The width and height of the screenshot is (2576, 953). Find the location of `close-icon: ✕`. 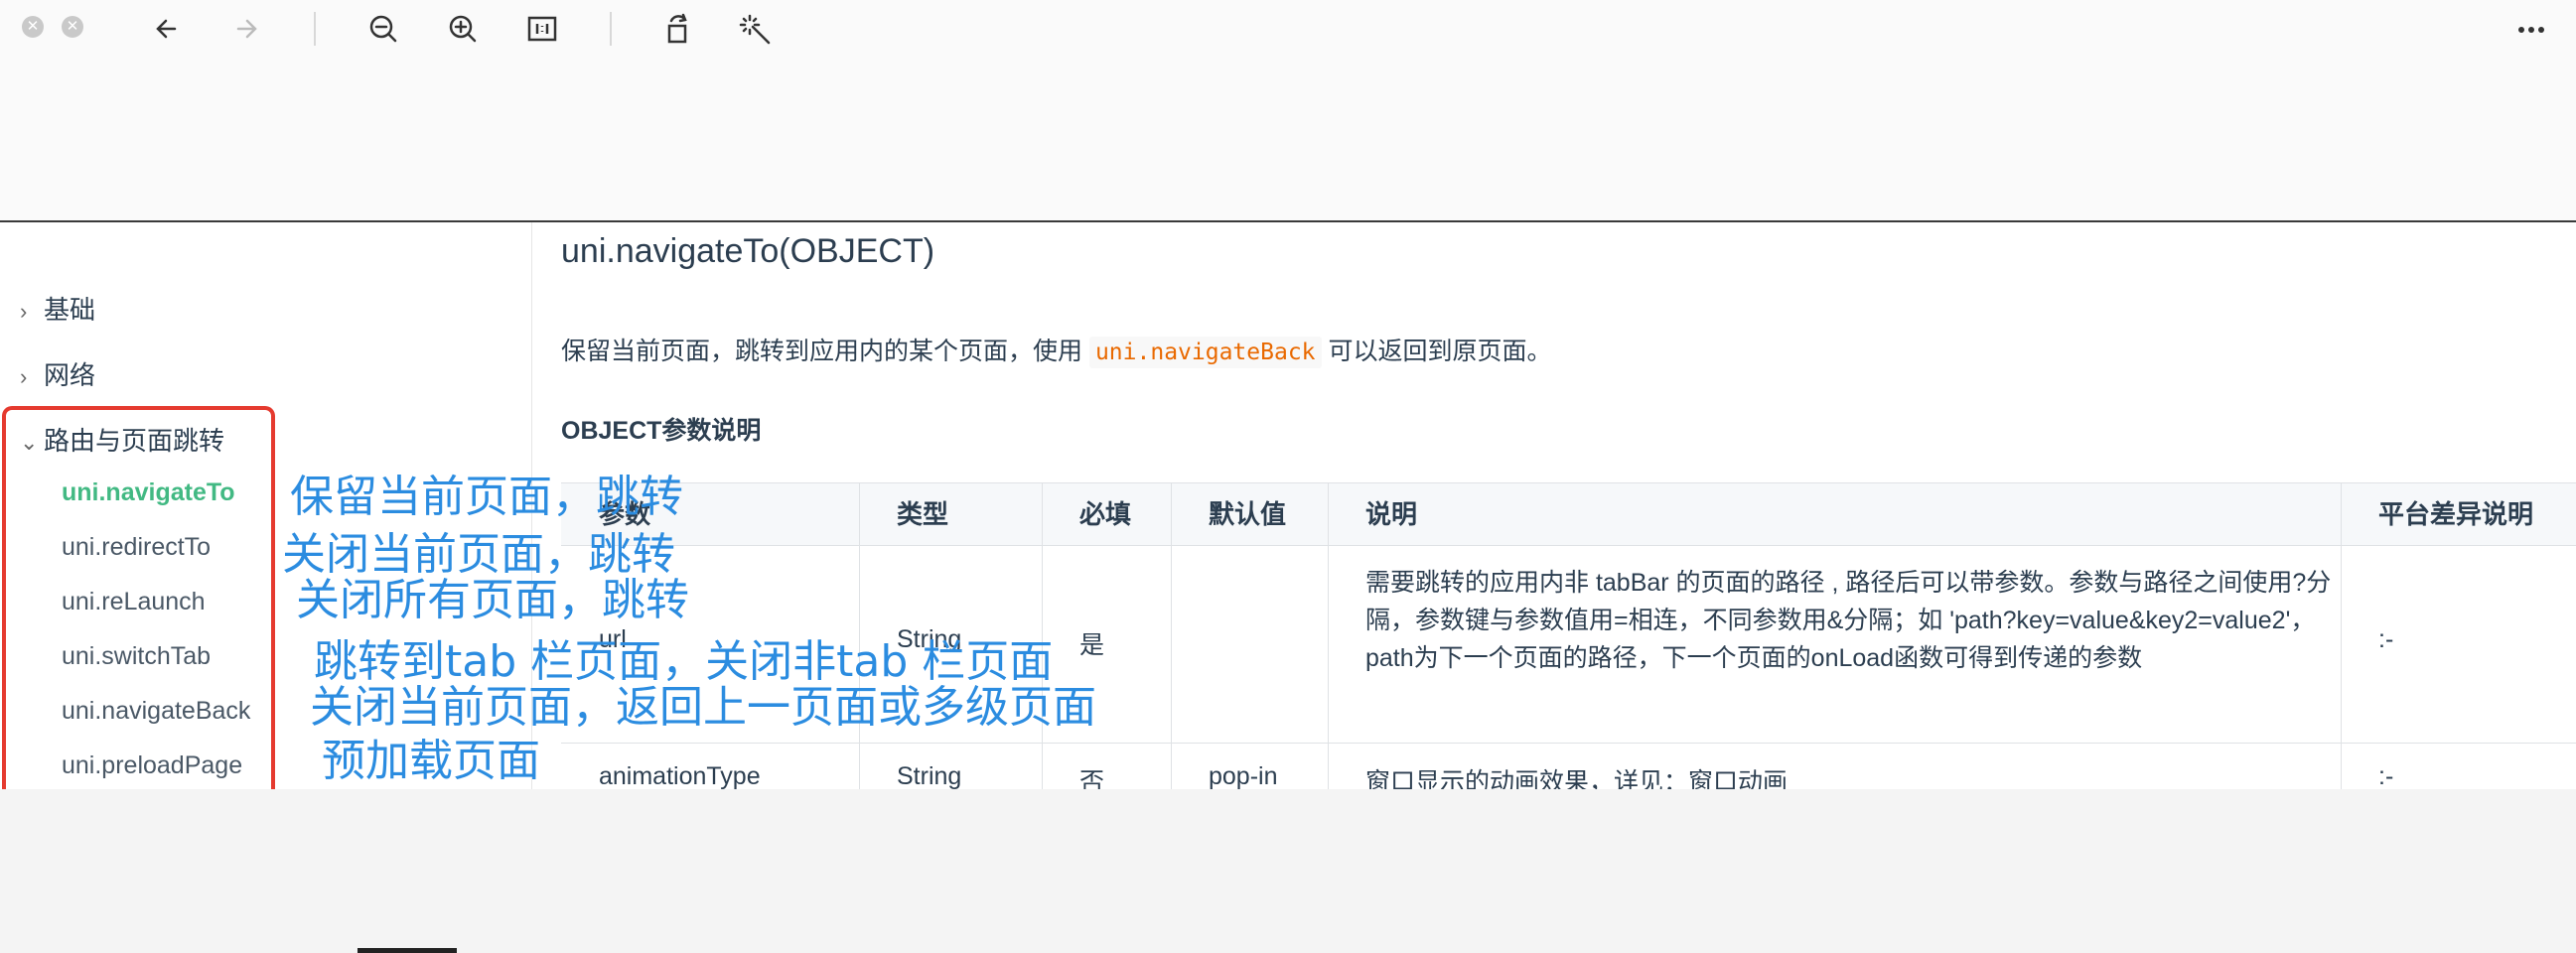

close-icon: ✕ is located at coordinates (33, 26).